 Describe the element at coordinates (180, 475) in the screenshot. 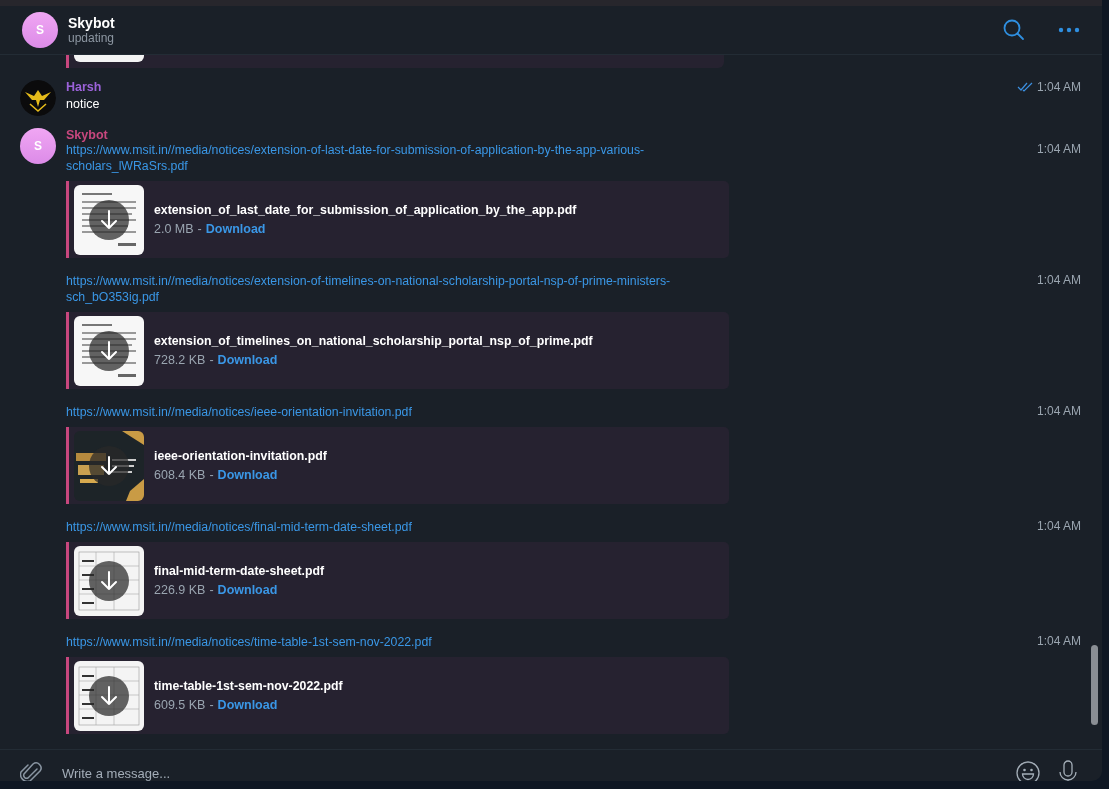

I see `file-size: 608.4 KB` at that location.